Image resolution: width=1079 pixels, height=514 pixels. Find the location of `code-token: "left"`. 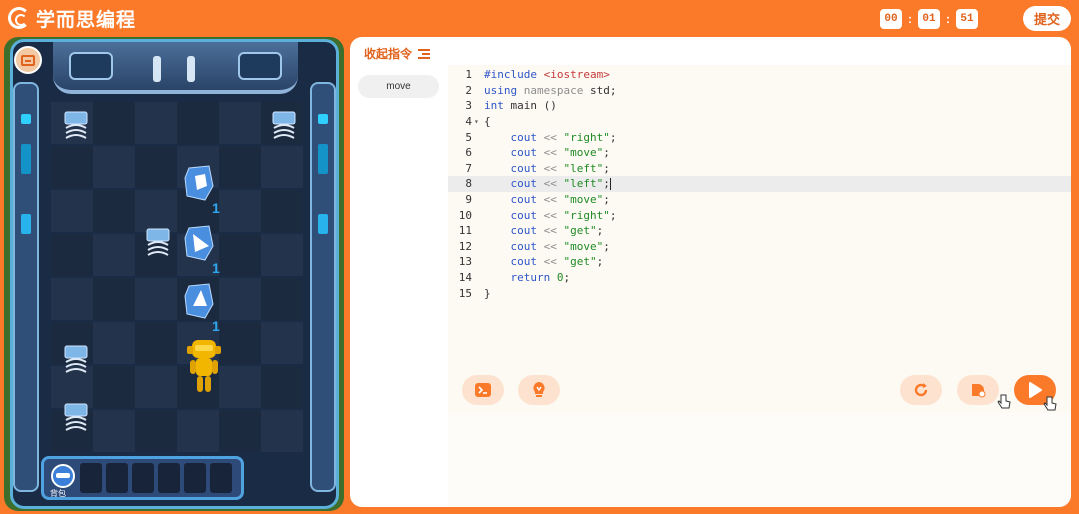

code-token: "left" is located at coordinates (583, 168).